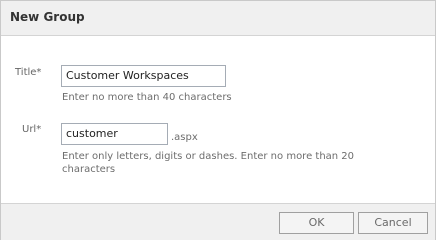 The width and height of the screenshot is (436, 240). I want to click on url-label: Url*, so click(32, 129).